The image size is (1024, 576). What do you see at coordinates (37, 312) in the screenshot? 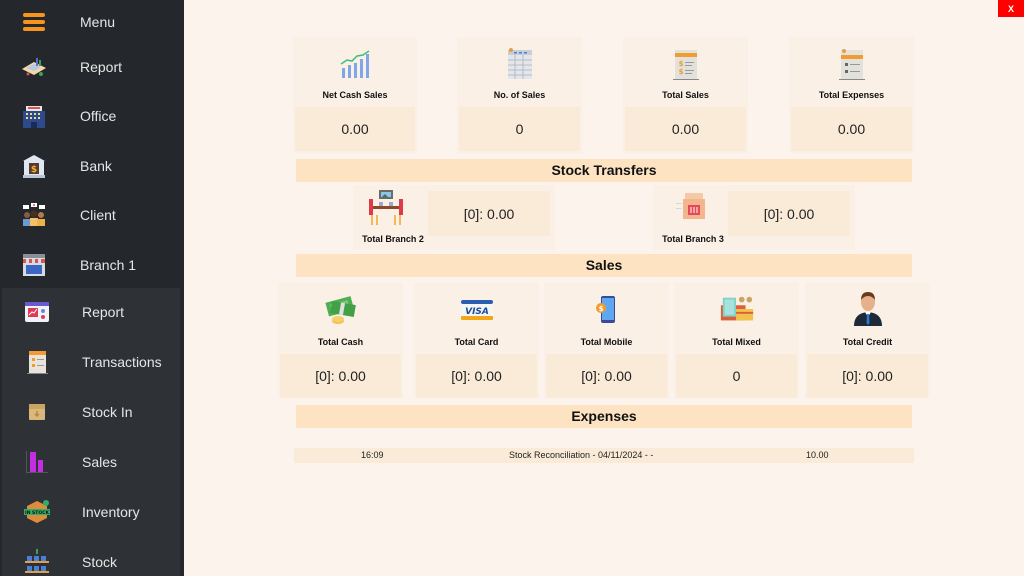
I see `report-chart-icon` at bounding box center [37, 312].